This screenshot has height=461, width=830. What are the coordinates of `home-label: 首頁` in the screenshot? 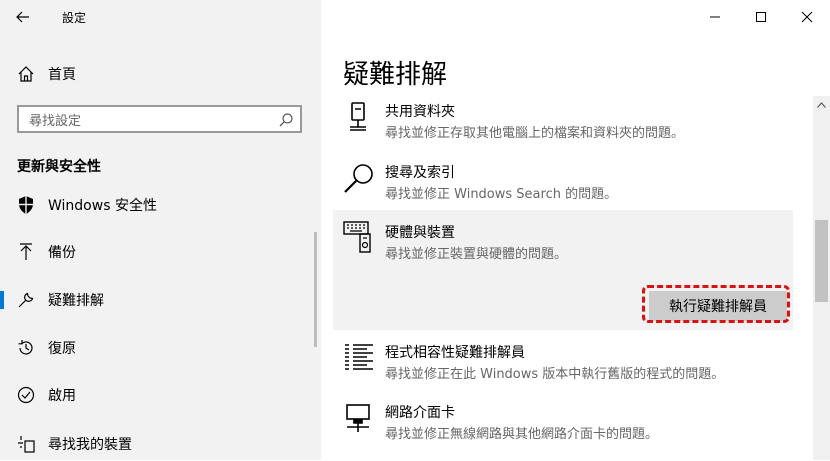 It's located at (62, 75).